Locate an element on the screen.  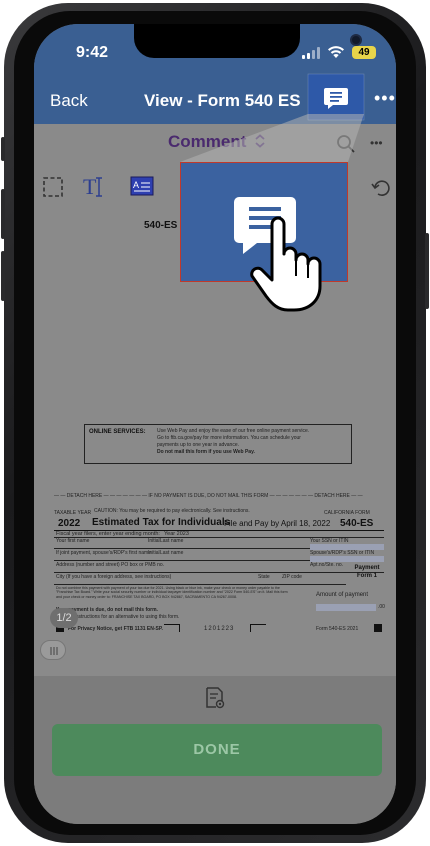
mute-switch is located at coordinates (3, 149).